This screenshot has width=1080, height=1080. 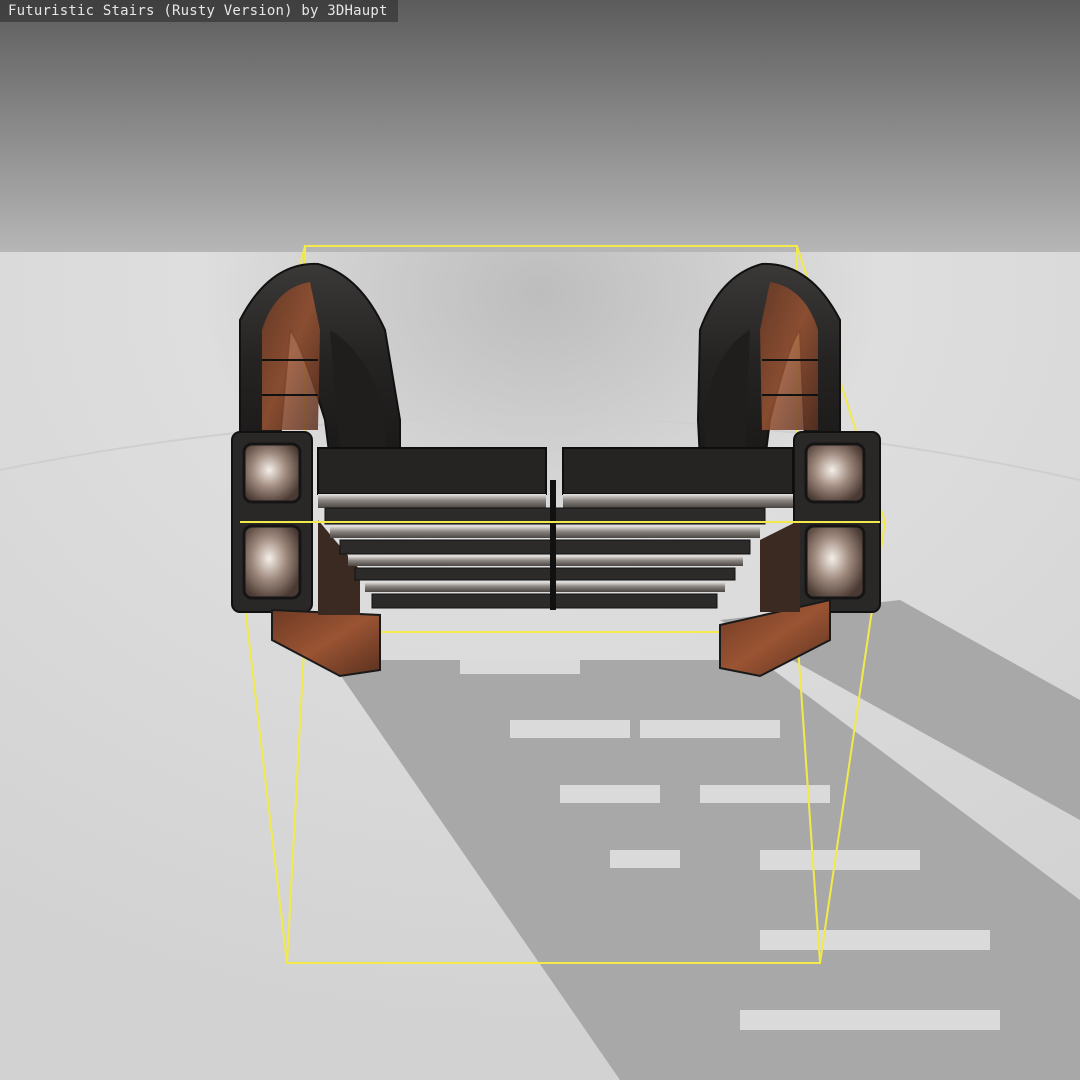 I want to click on right-arch, so click(x=768, y=361).